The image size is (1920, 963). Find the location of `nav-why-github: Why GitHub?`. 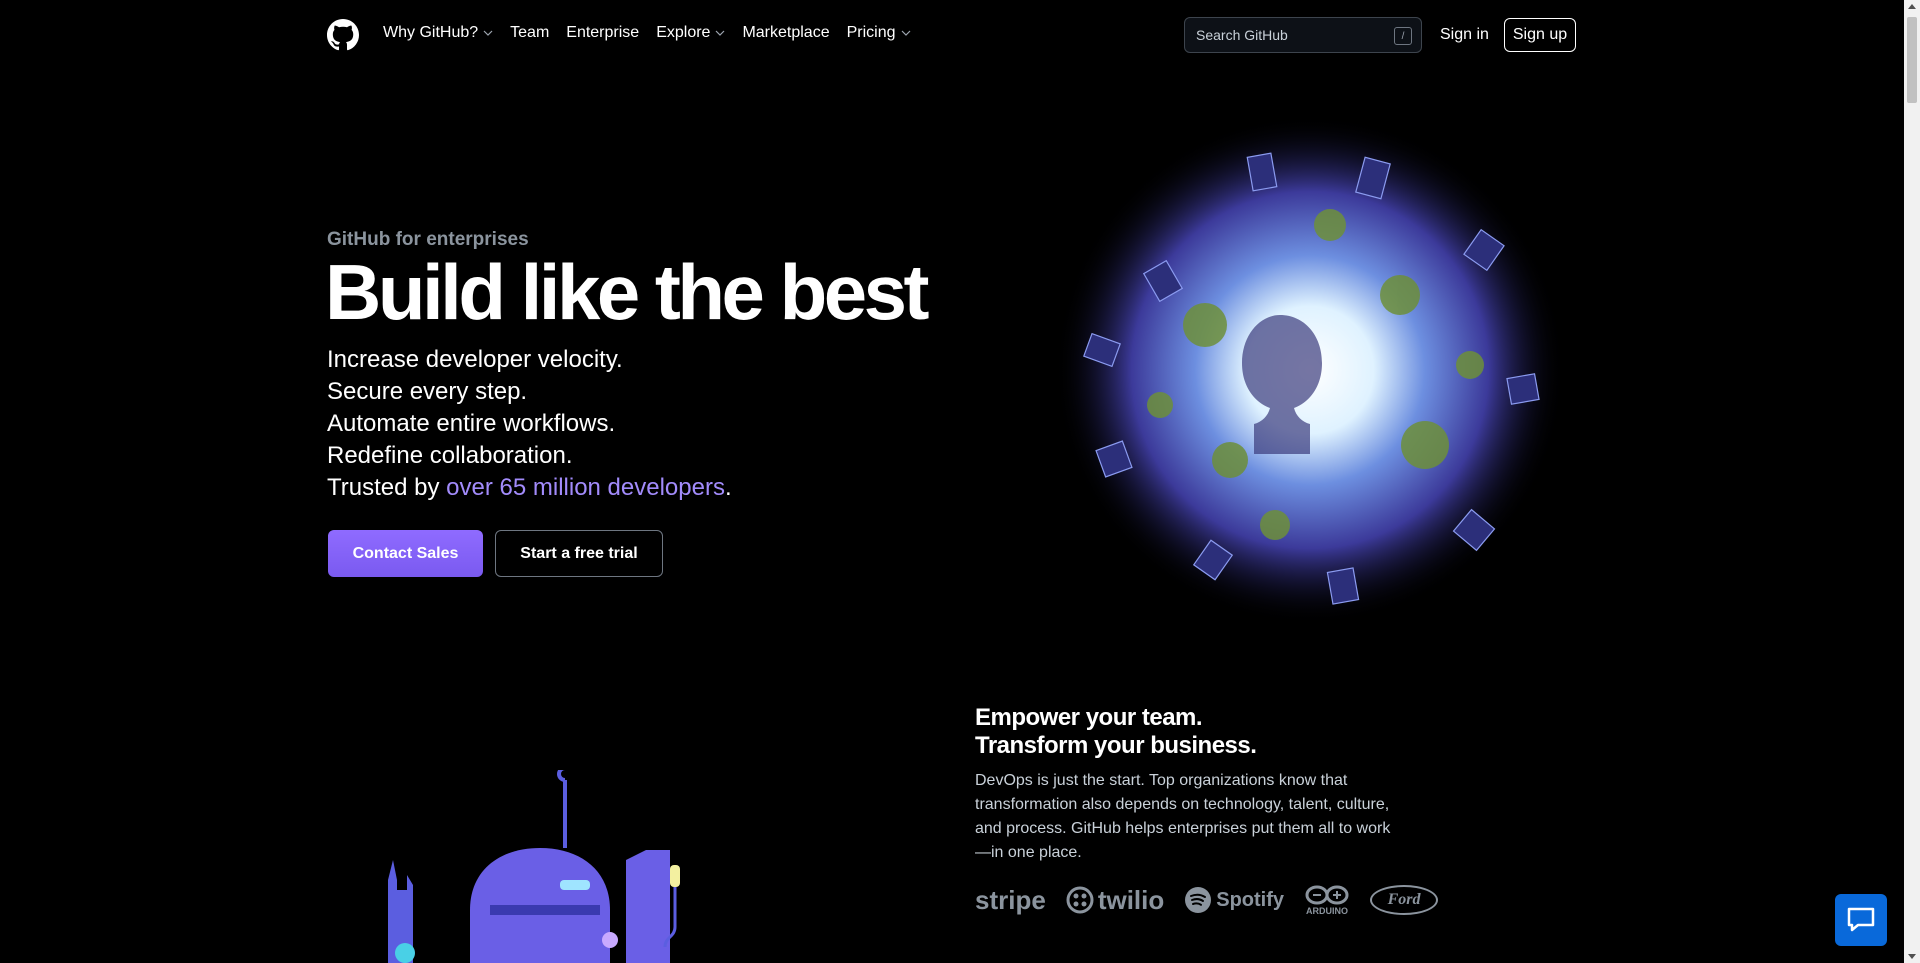

nav-why-github: Why GitHub? is located at coordinates (438, 33).